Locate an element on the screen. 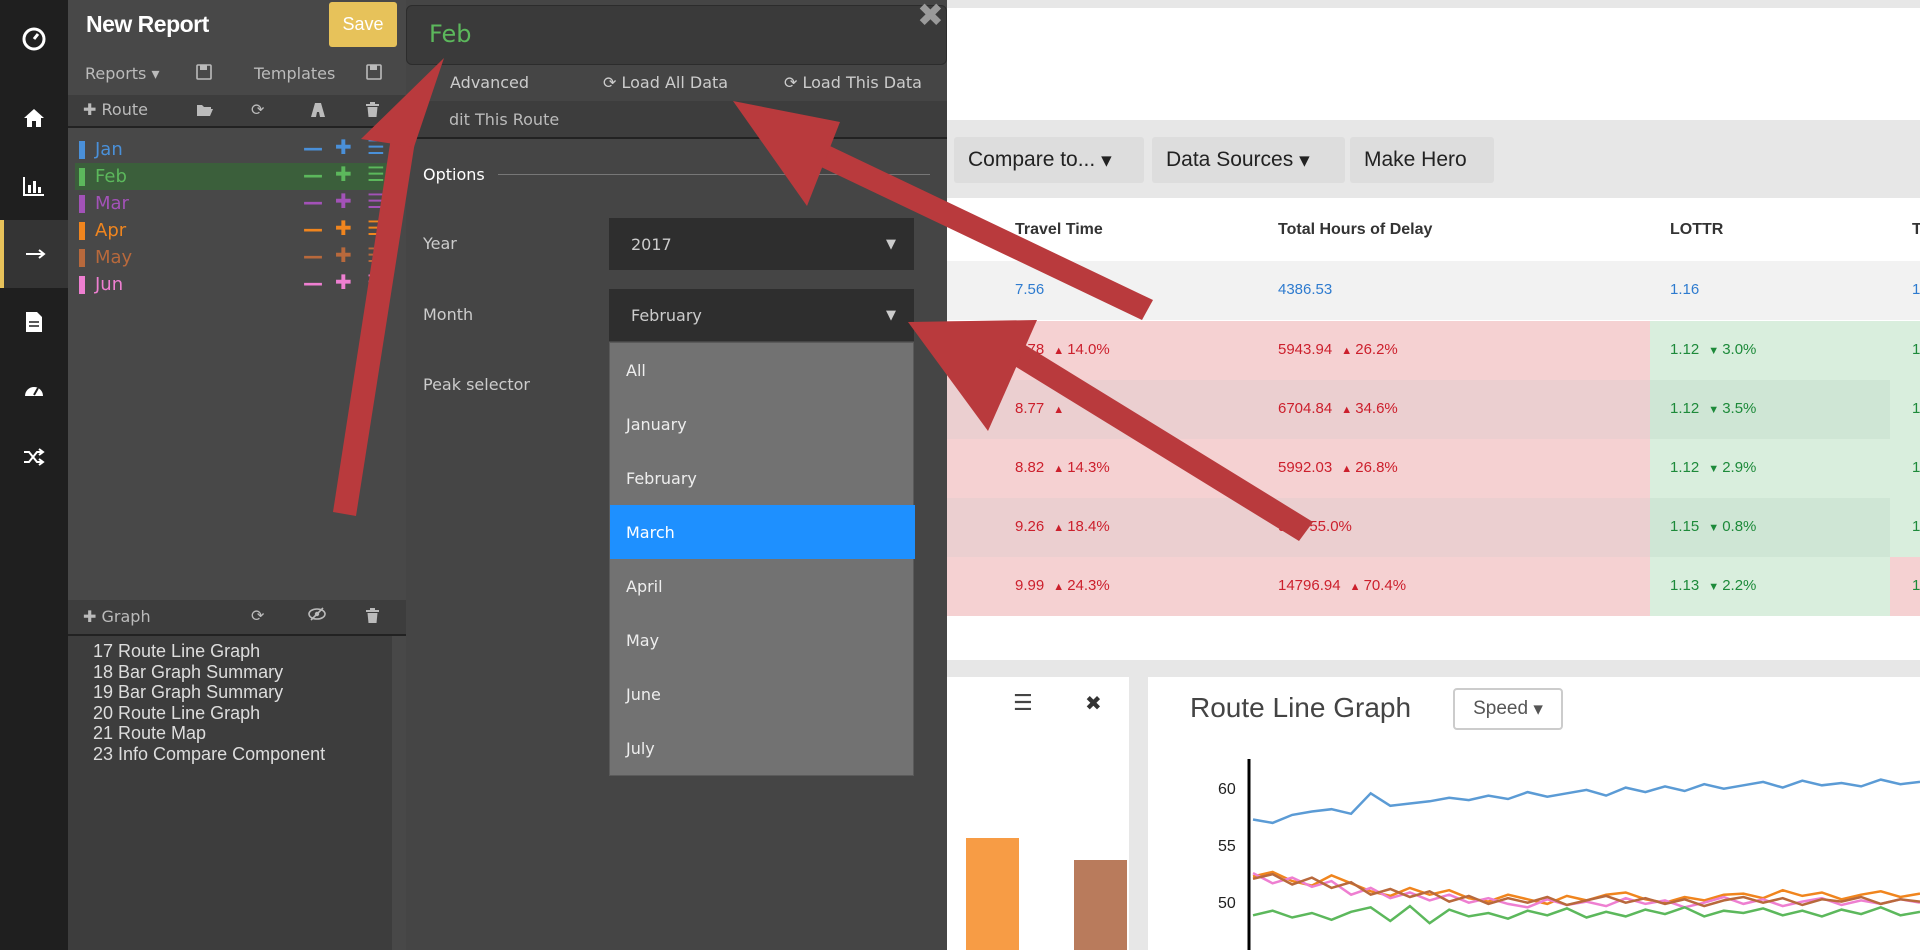 This screenshot has width=1920, height=950. arrow-to-month-select is located at coordinates (1110, 430).